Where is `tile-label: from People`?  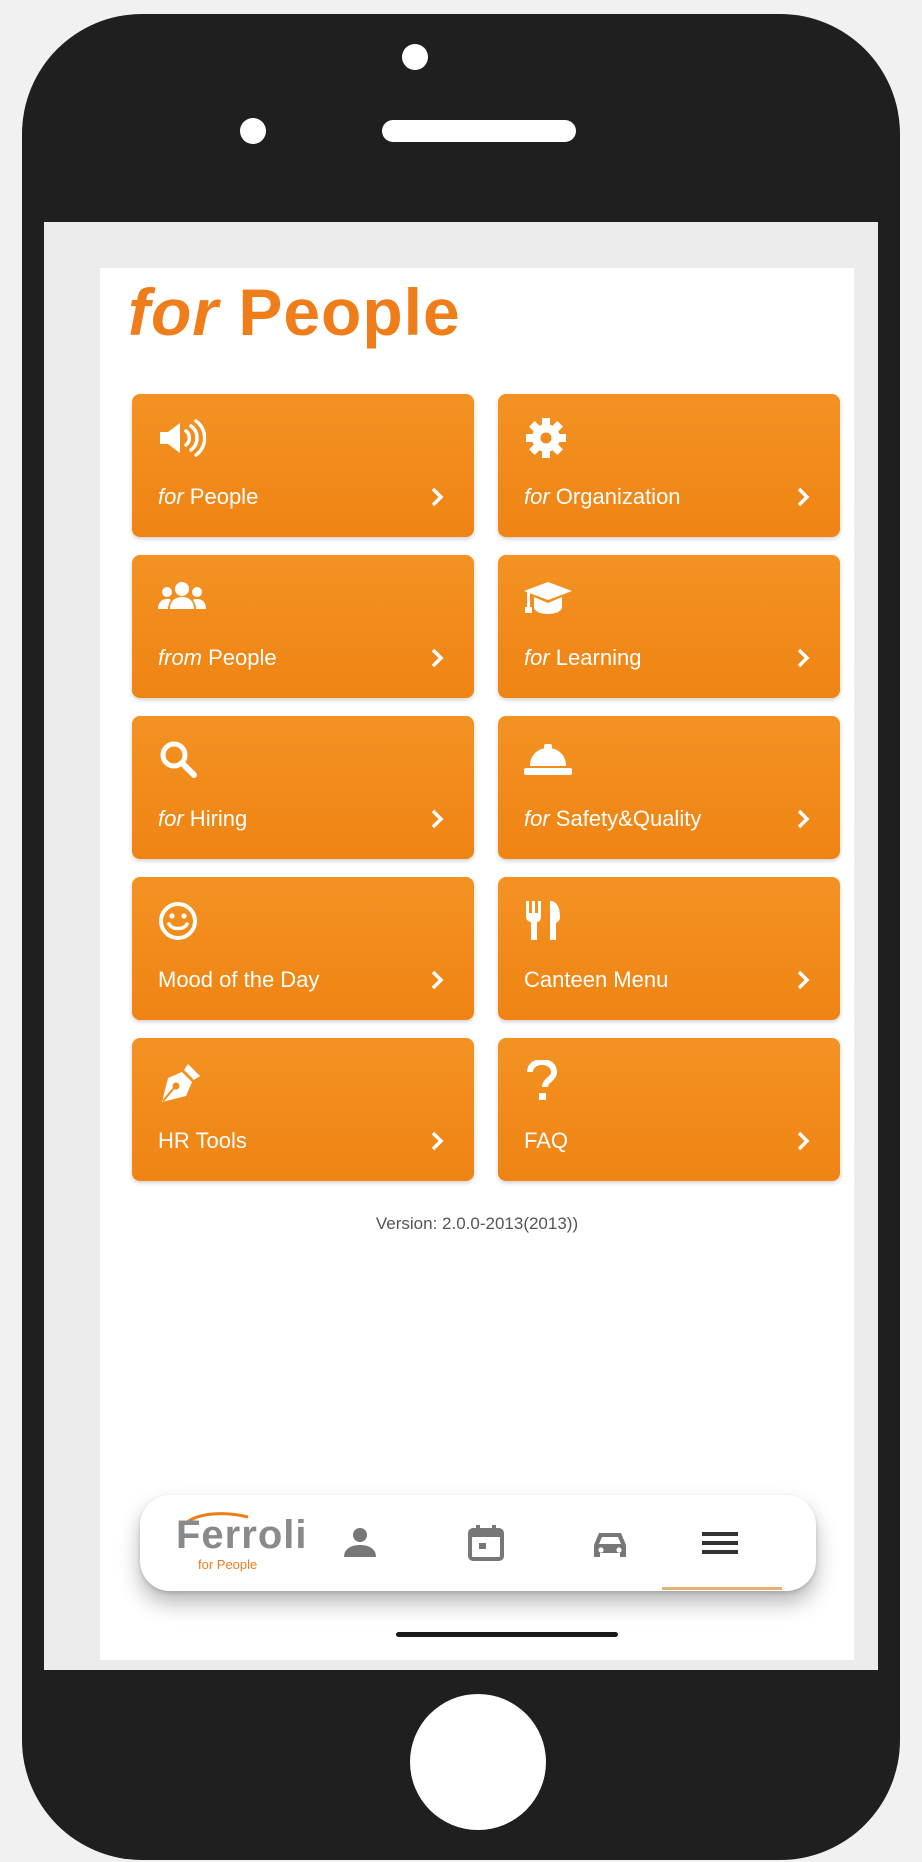 tile-label: from People is located at coordinates (217, 657).